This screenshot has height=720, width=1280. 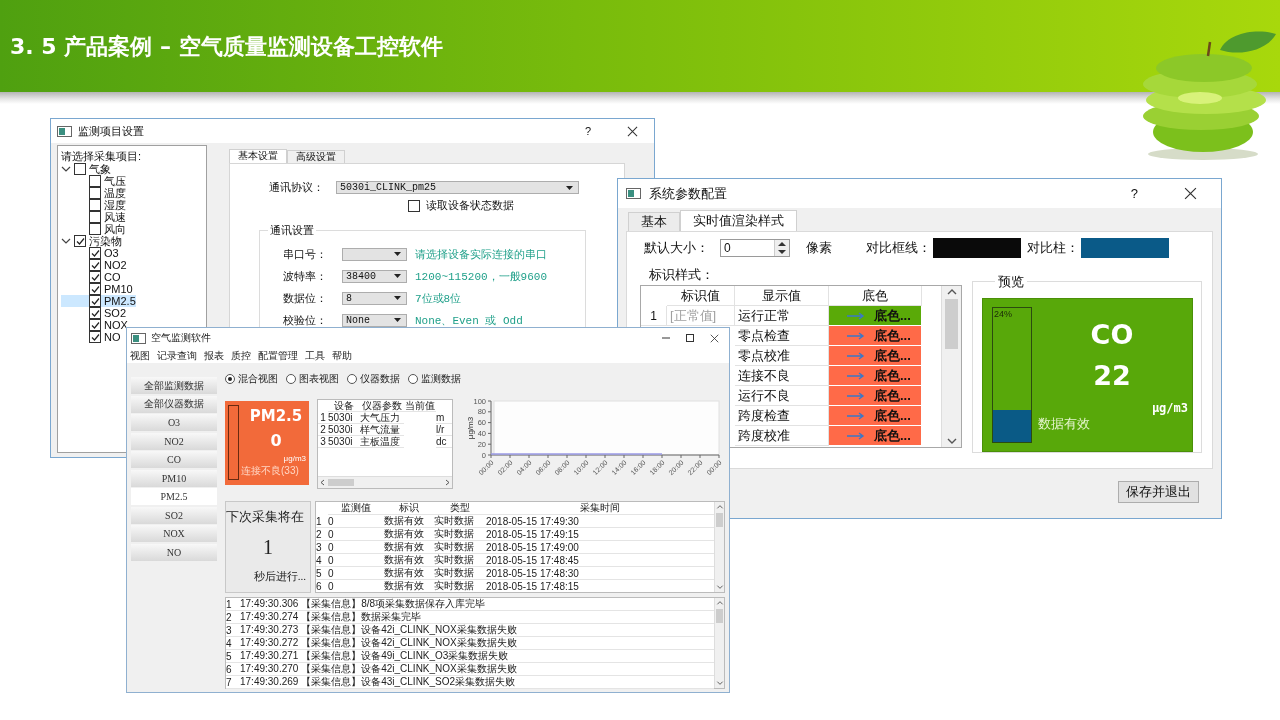 What do you see at coordinates (278, 355) in the screenshot?
I see `menu-item: 配置管理` at bounding box center [278, 355].